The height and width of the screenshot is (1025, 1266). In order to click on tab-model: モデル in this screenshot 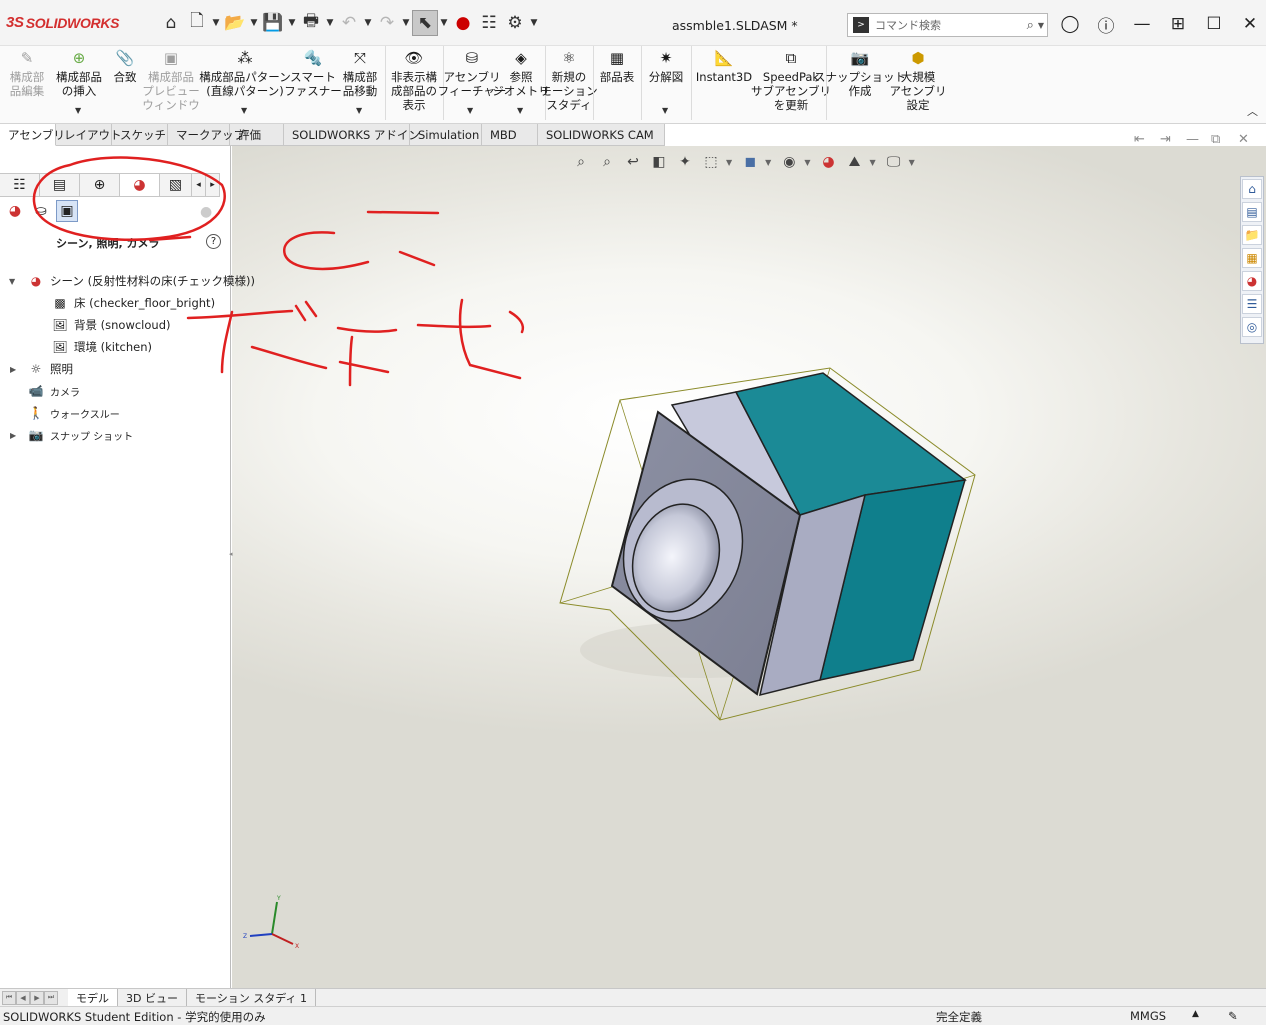, I will do `click(93, 997)`.